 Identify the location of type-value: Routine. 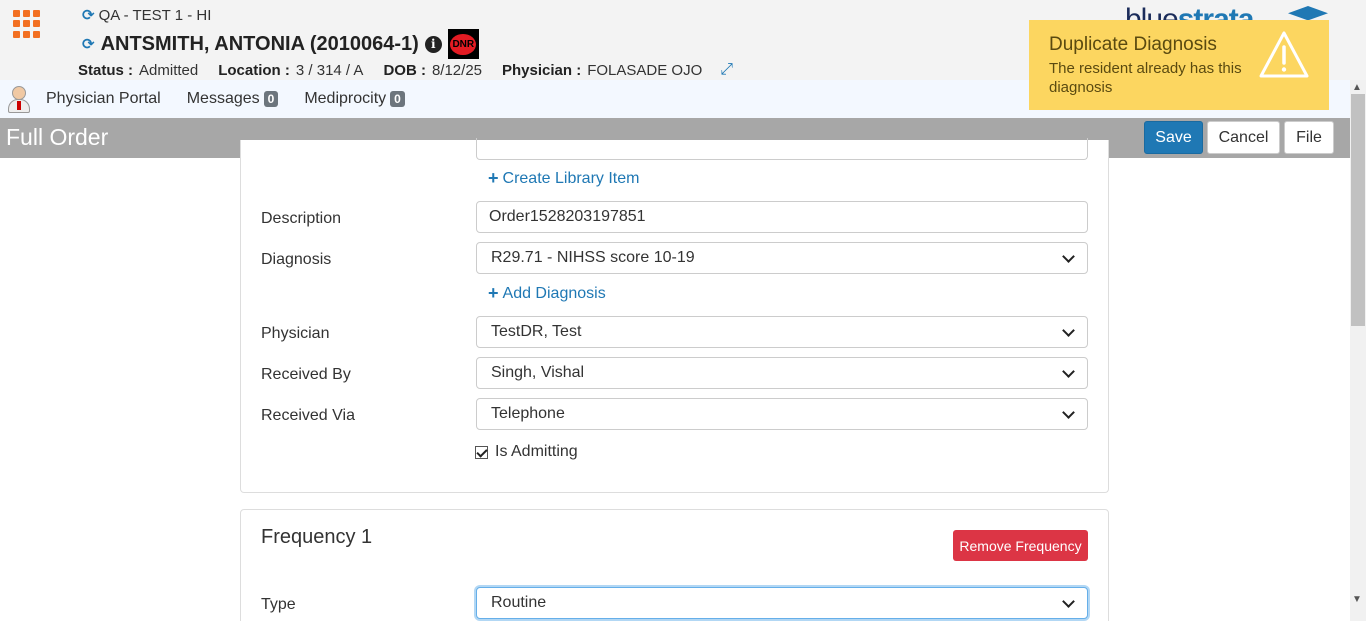
(519, 602).